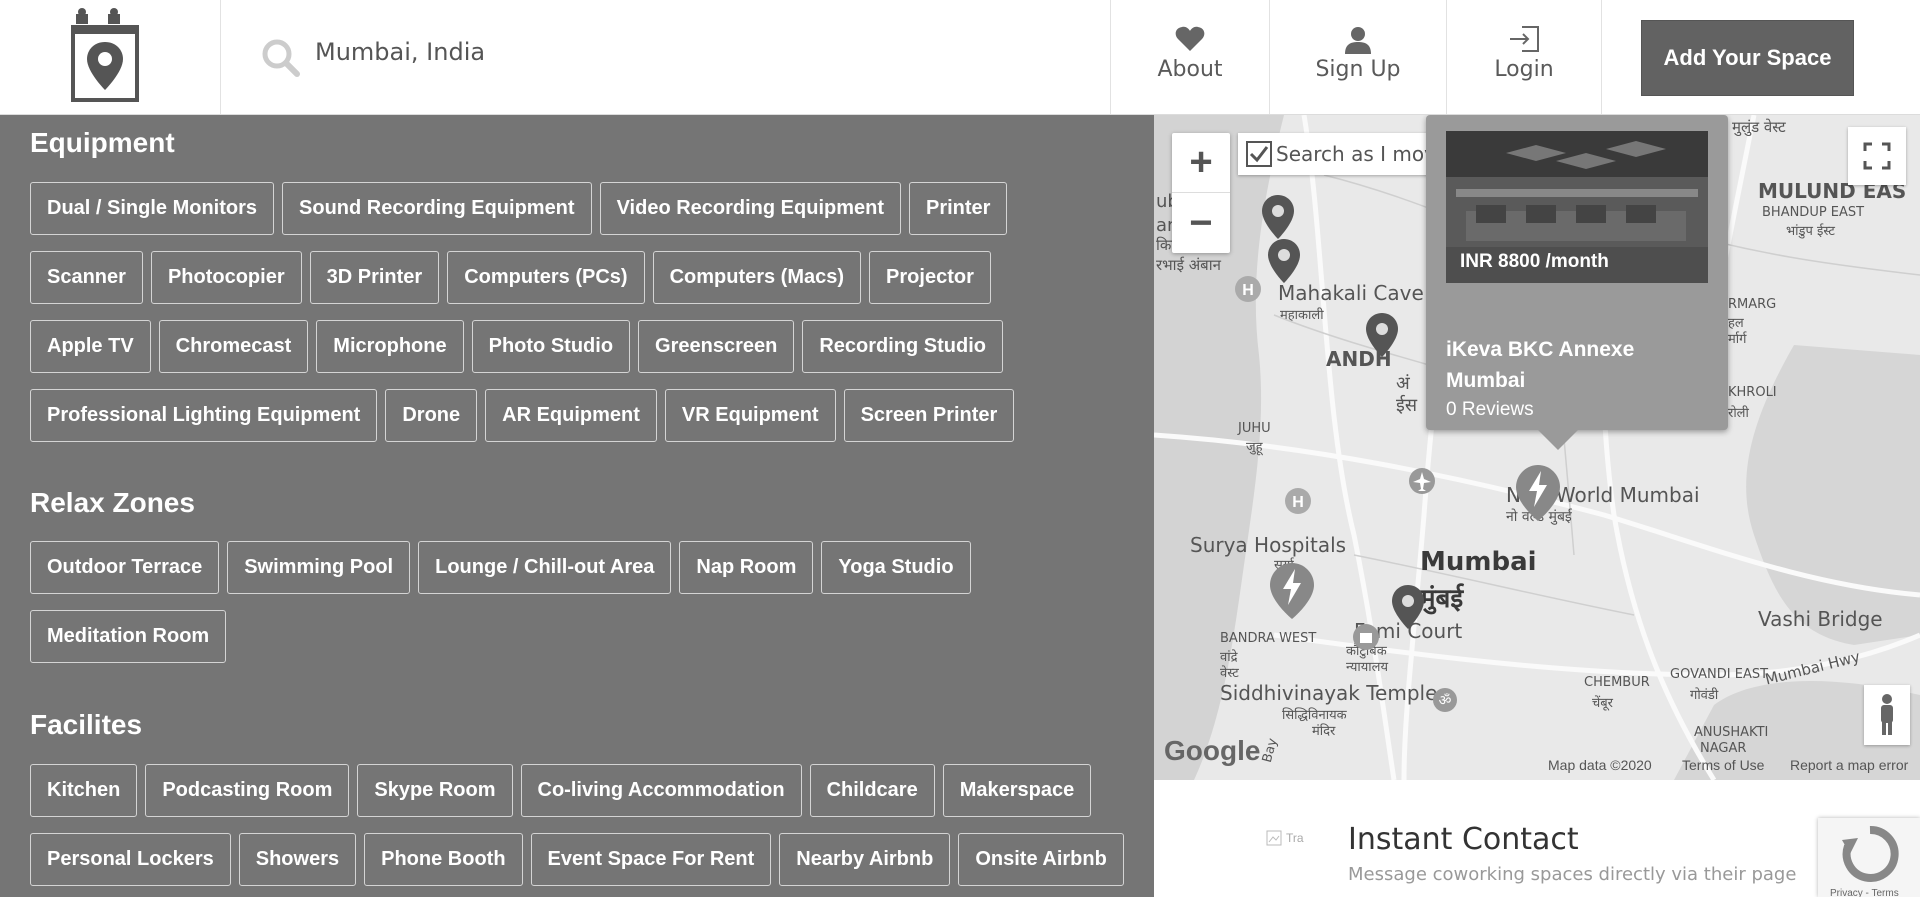  What do you see at coordinates (374, 277) in the screenshot?
I see `filter-tag: 3D Printer` at bounding box center [374, 277].